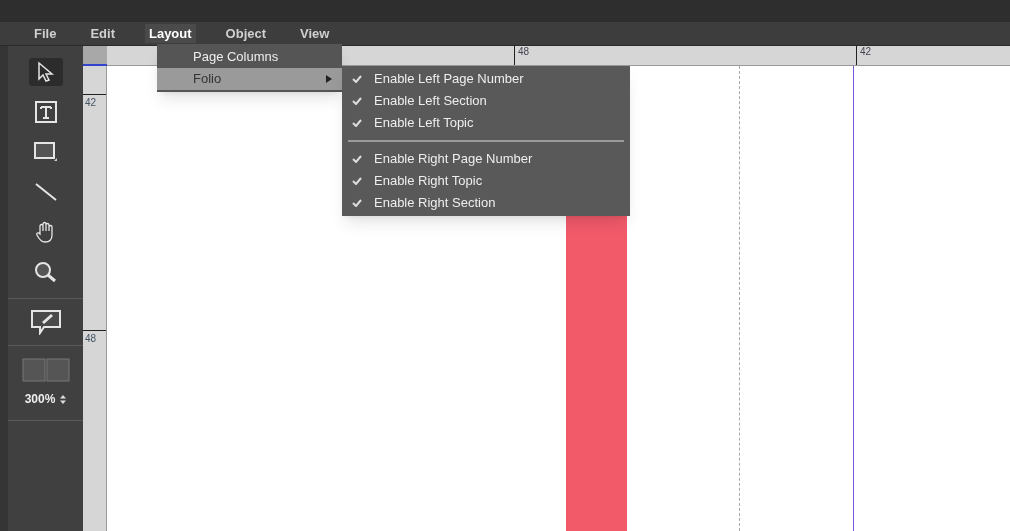 The image size is (1010, 531). I want to click on menu-item: File, so click(45, 33).